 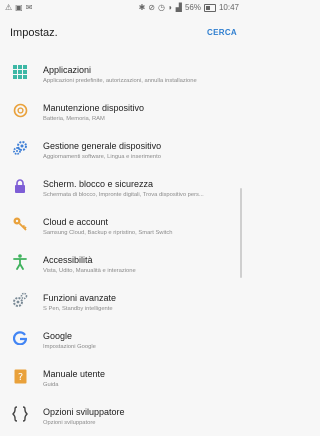 I want to click on signal-icon: ▟, so click(x=178, y=7).